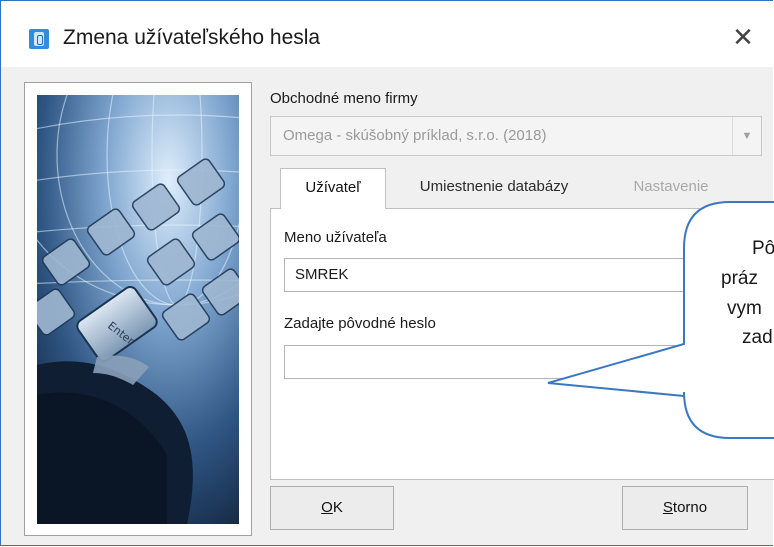 The width and height of the screenshot is (774, 547). I want to click on username-field: SMREK, so click(509, 275).